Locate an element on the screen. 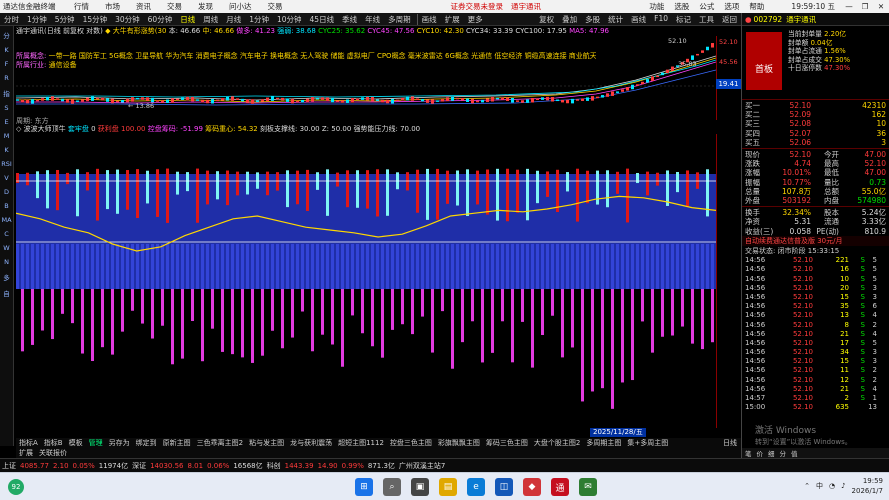 The height and width of the screenshot is (500, 889). leftbar-item-3: F is located at coordinates (7, 64).